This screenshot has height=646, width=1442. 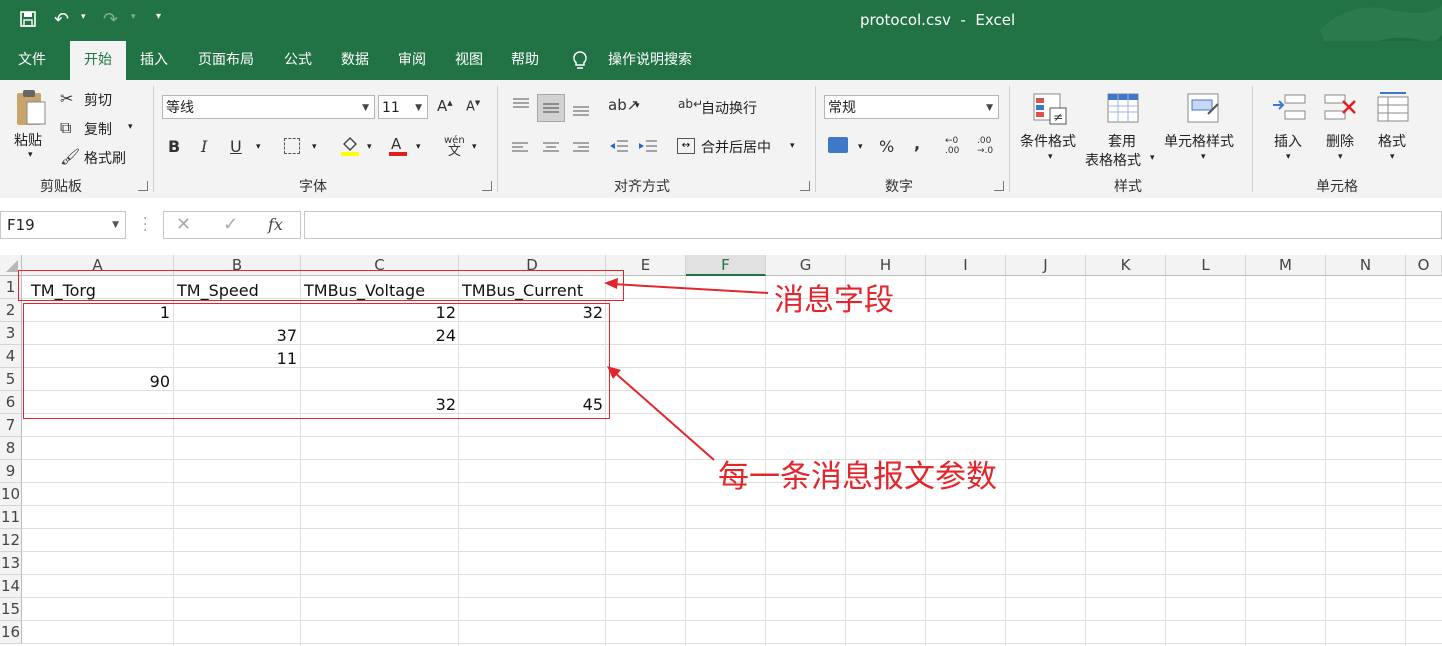 What do you see at coordinates (642, 187) in the screenshot?
I see `alignment-group-label: 对齐方式` at bounding box center [642, 187].